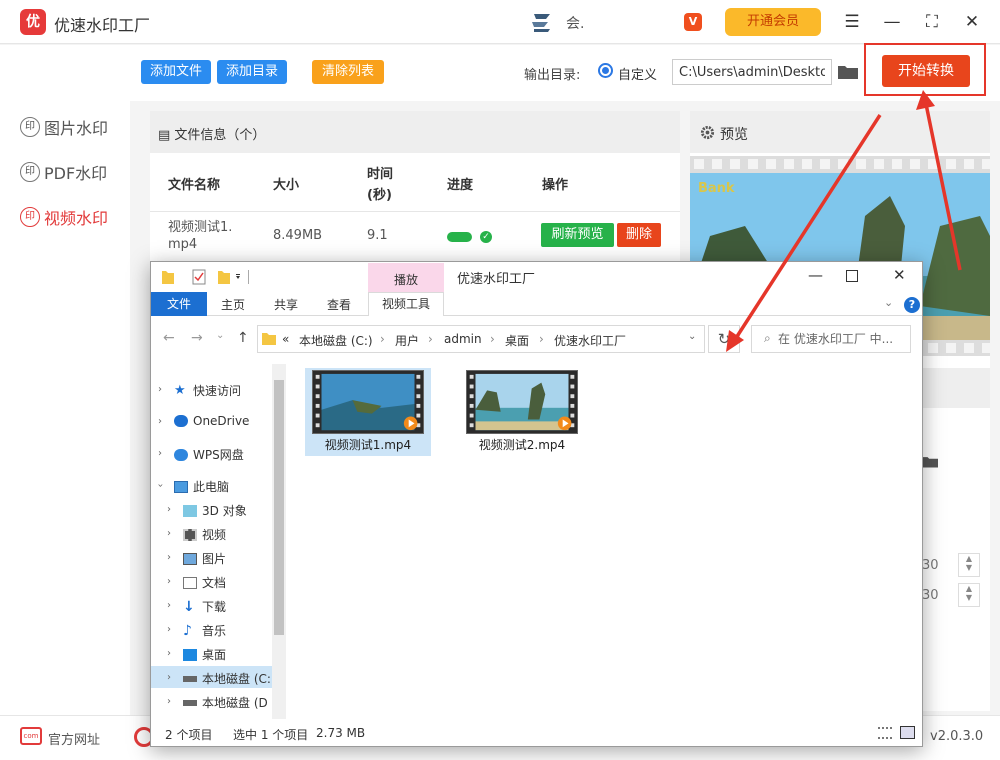 This screenshot has height=760, width=1000. Describe the element at coordinates (773, 22) in the screenshot. I see `vip-button: 开通会员` at that location.